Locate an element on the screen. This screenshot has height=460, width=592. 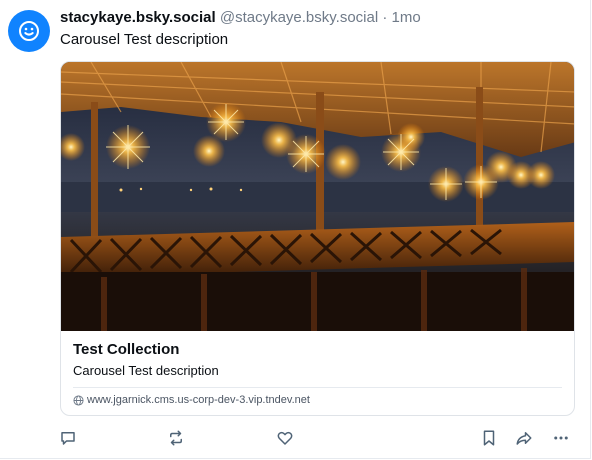
share-icon is located at coordinates (524, 438).